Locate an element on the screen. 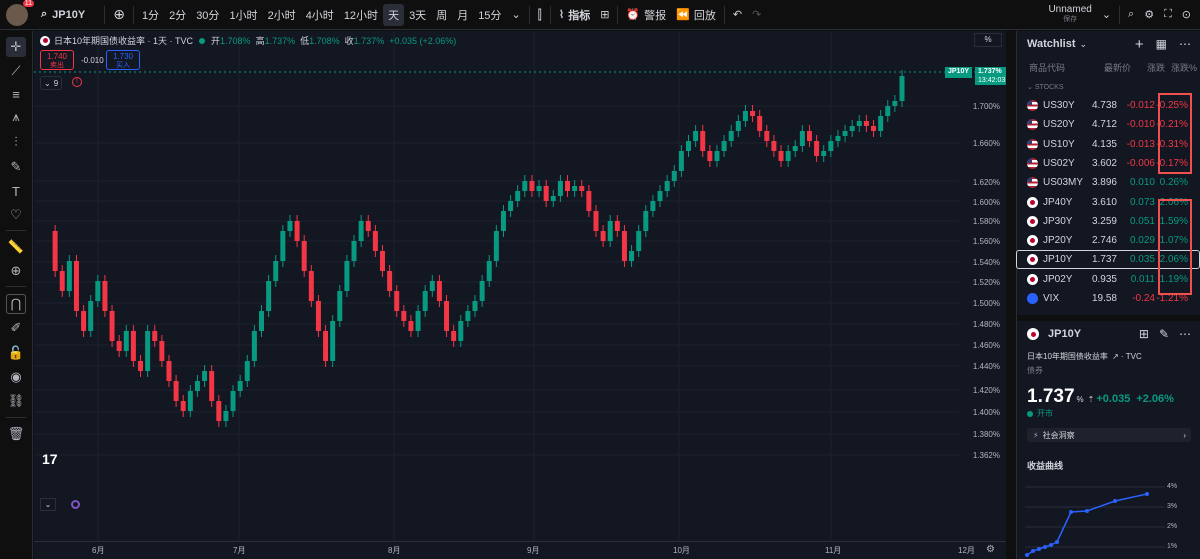  chart-type-button: ⫿ is located at coordinates (540, 15).